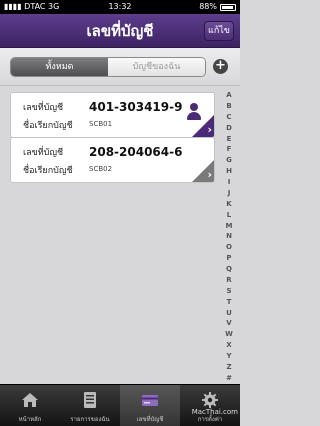 The height and width of the screenshot is (426, 320). Describe the element at coordinates (136, 107) in the screenshot. I see `account-number: 401-303419-9` at that location.